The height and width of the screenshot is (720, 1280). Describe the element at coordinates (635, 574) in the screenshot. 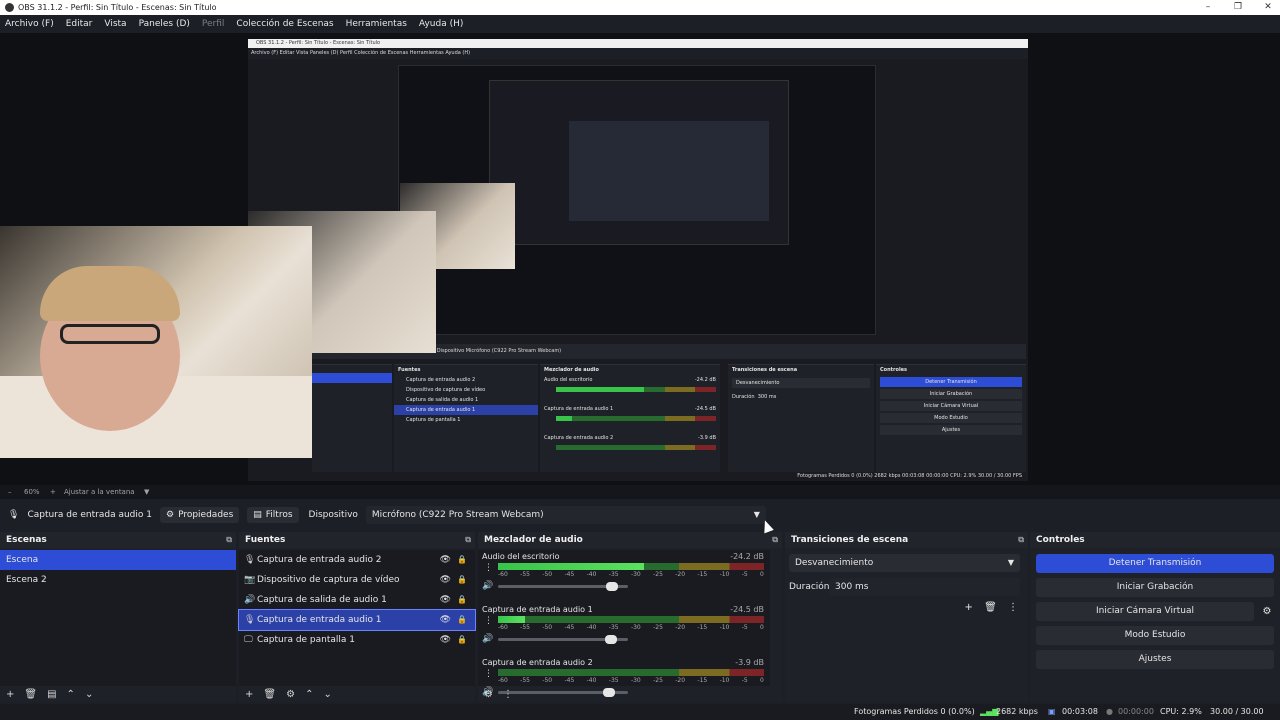

I see `meter-scale-label: -30` at that location.